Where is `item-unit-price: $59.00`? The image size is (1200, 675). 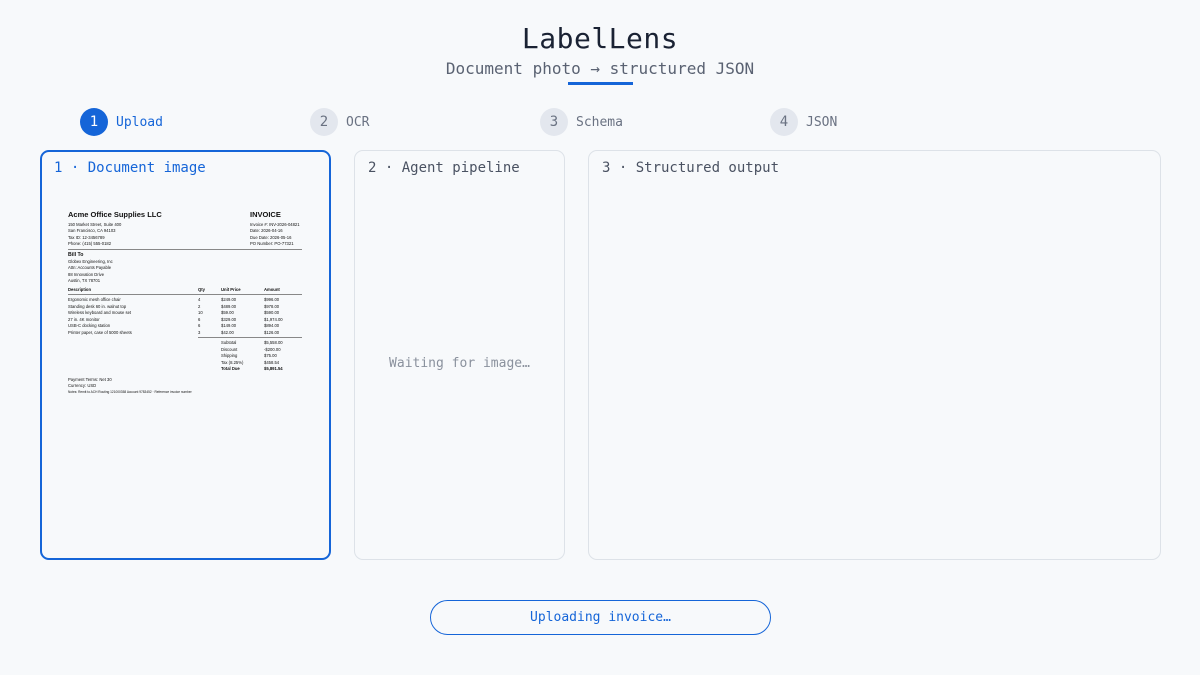
item-unit-price: $59.00 is located at coordinates (227, 312).